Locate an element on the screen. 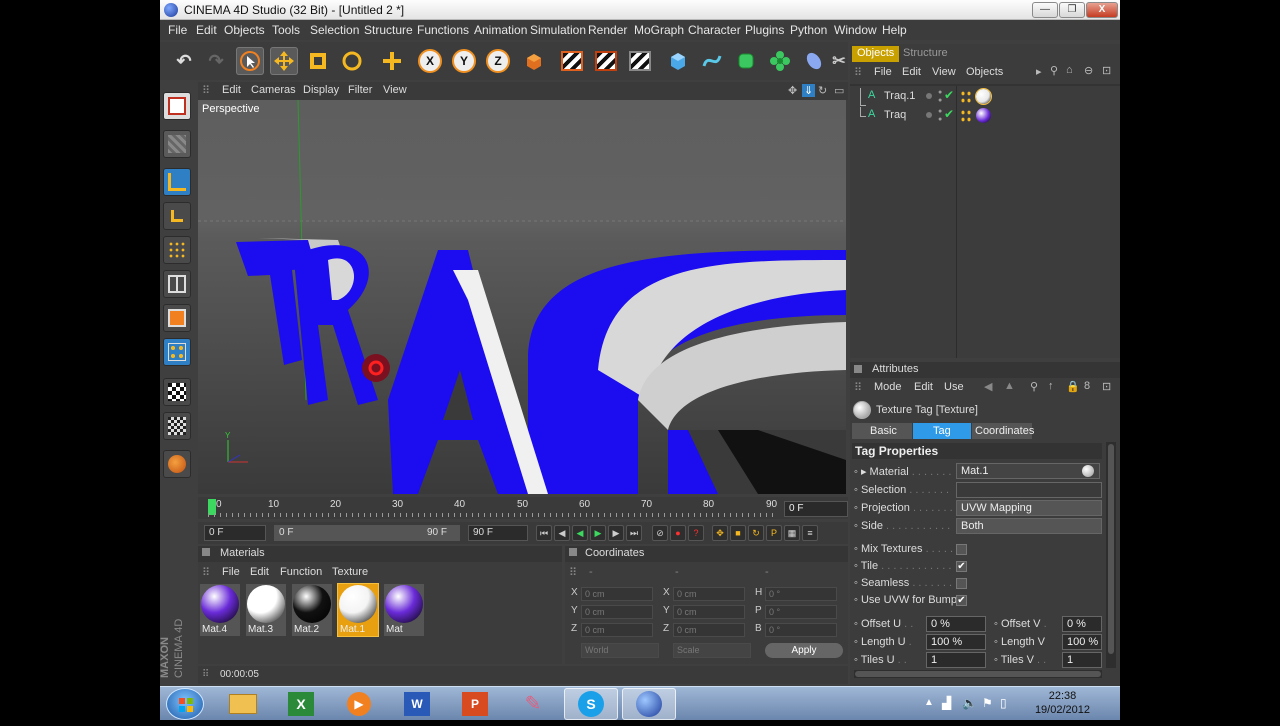 This screenshot has width=1280, height=726. link-icon: ⊖ is located at coordinates (1088, 70).